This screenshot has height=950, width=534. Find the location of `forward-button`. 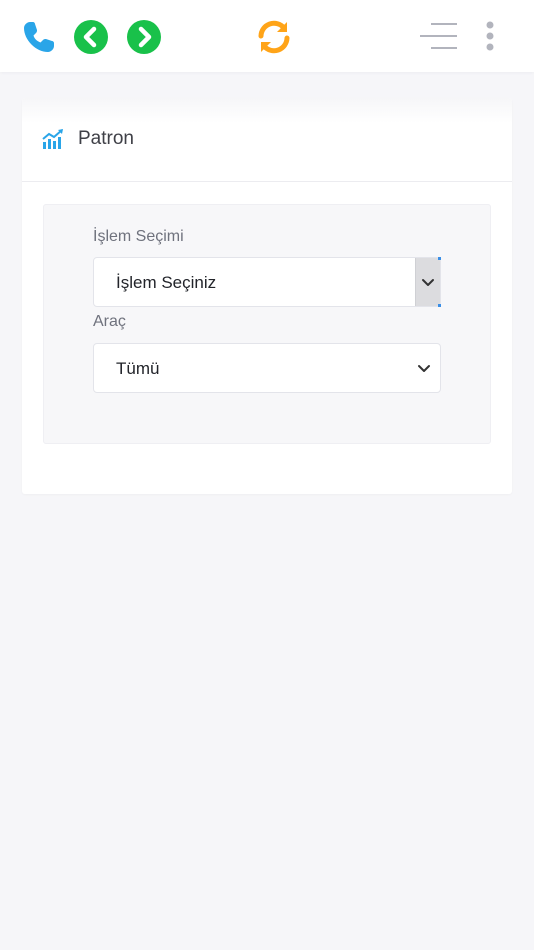

forward-button is located at coordinates (144, 37).